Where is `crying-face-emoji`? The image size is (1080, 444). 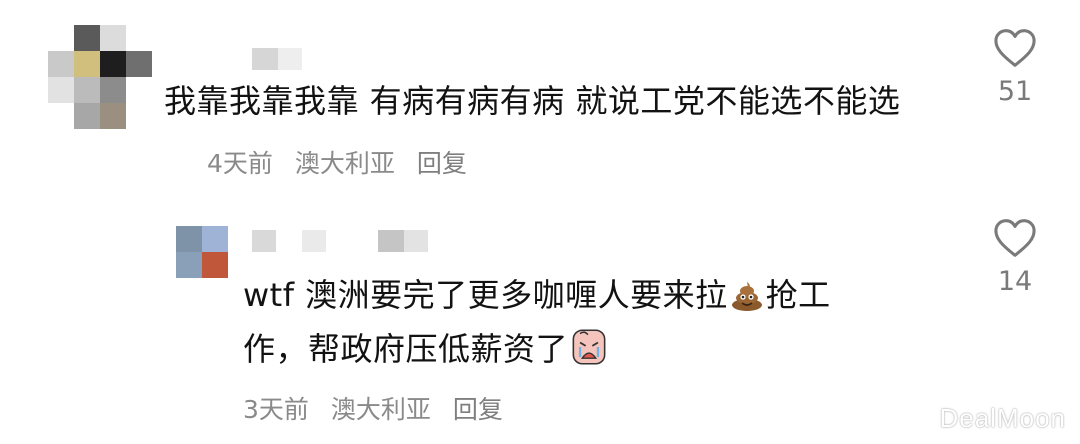
crying-face-emoji is located at coordinates (589, 347).